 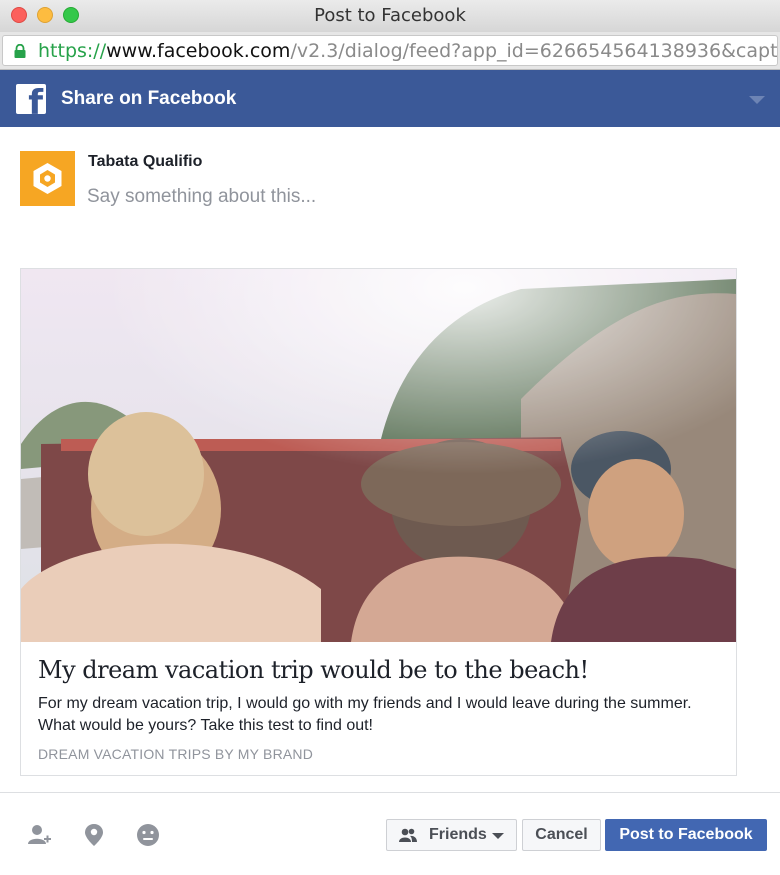 What do you see at coordinates (757, 100) in the screenshot?
I see `chevron-down-icon` at bounding box center [757, 100].